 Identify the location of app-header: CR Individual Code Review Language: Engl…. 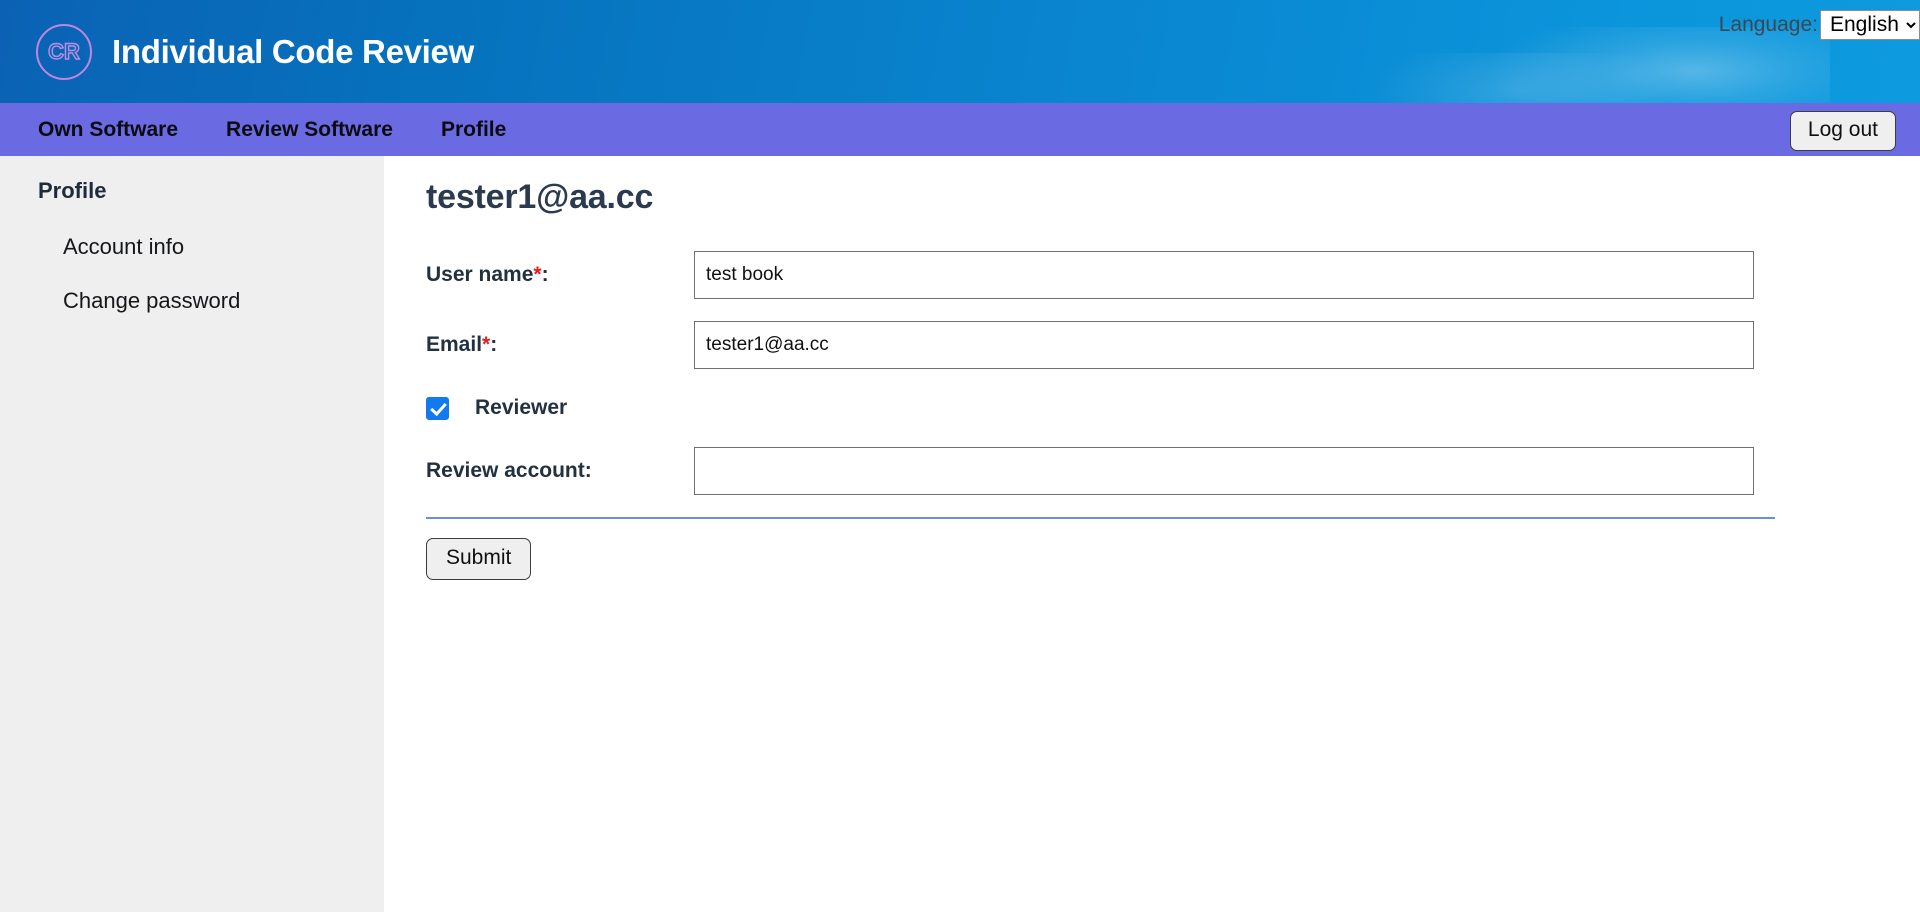
(960, 51).